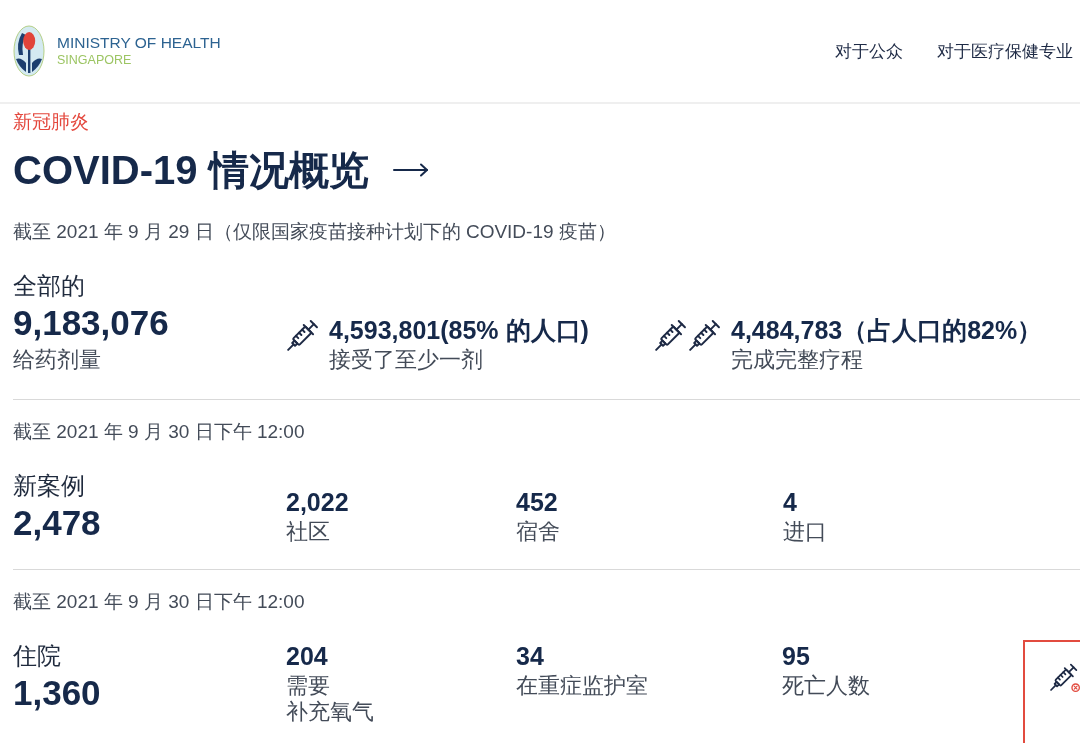  I want to click on total-label: 新案例, so click(49, 486).